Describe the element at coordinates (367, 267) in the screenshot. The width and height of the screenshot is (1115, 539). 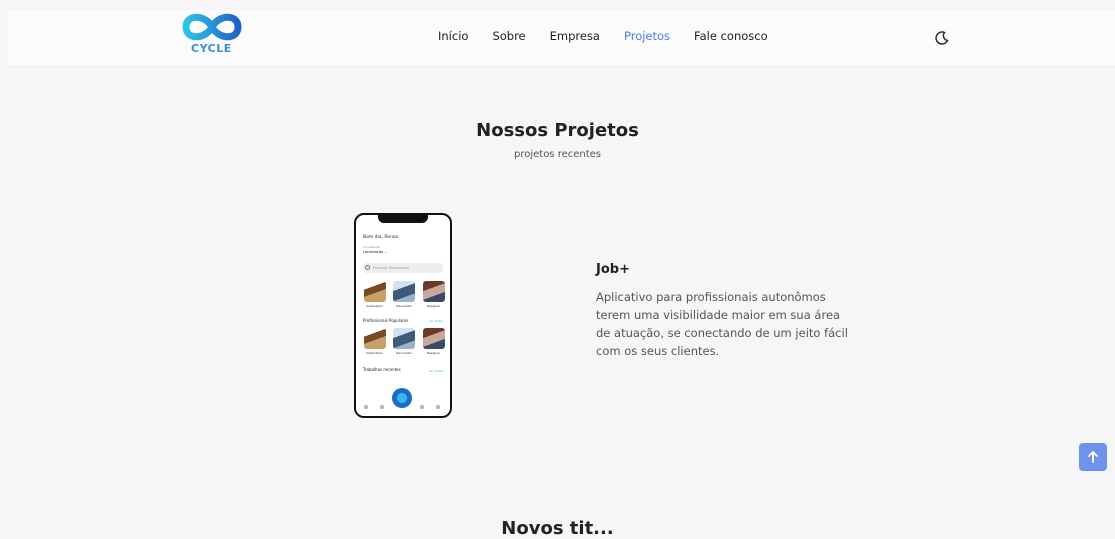
I see `search-icon` at that location.